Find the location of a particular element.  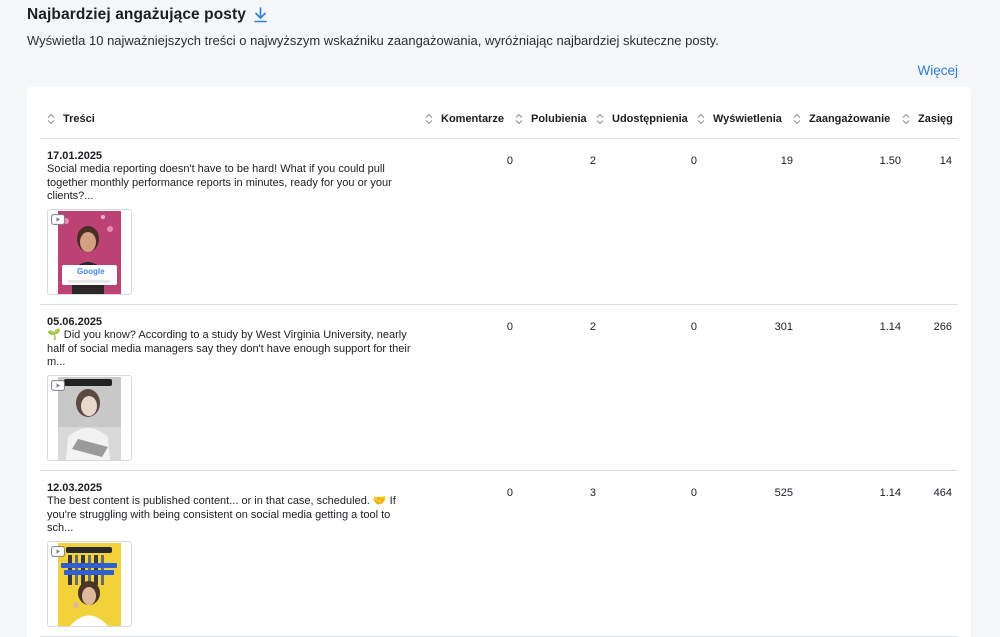

thumbnail-caption: Google is located at coordinates (91, 271).